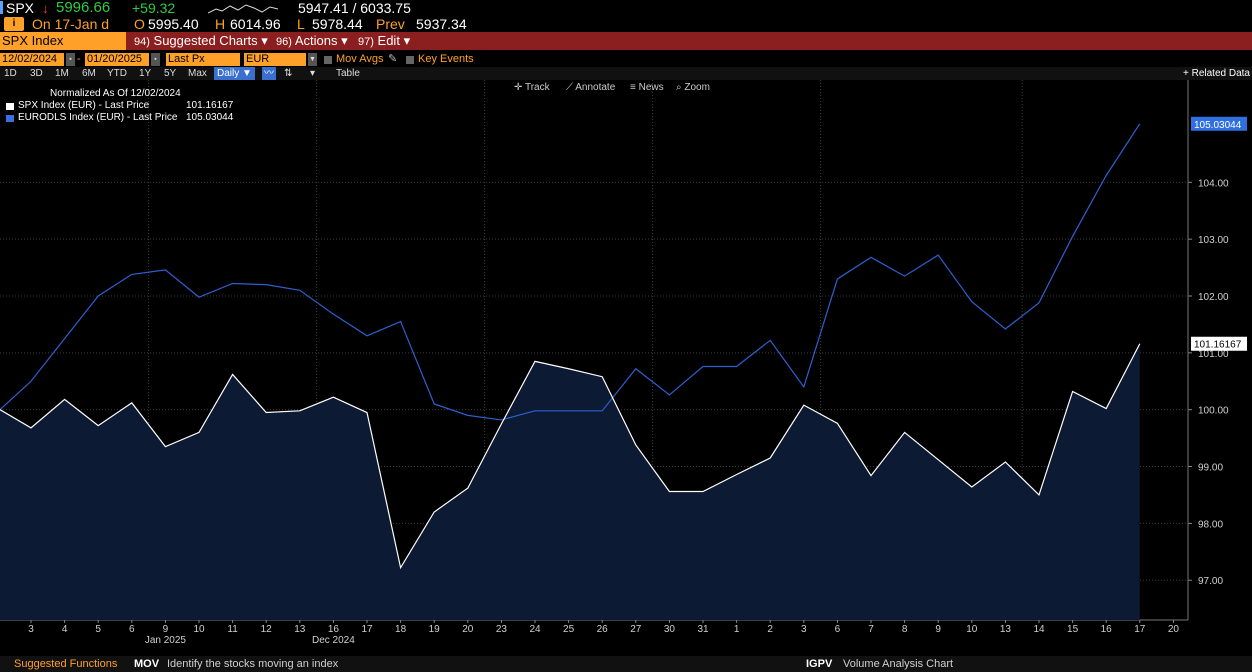 The width and height of the screenshot is (1252, 672). Describe the element at coordinates (535, 629) in the screenshot. I see `x-tick-label: 24` at that location.